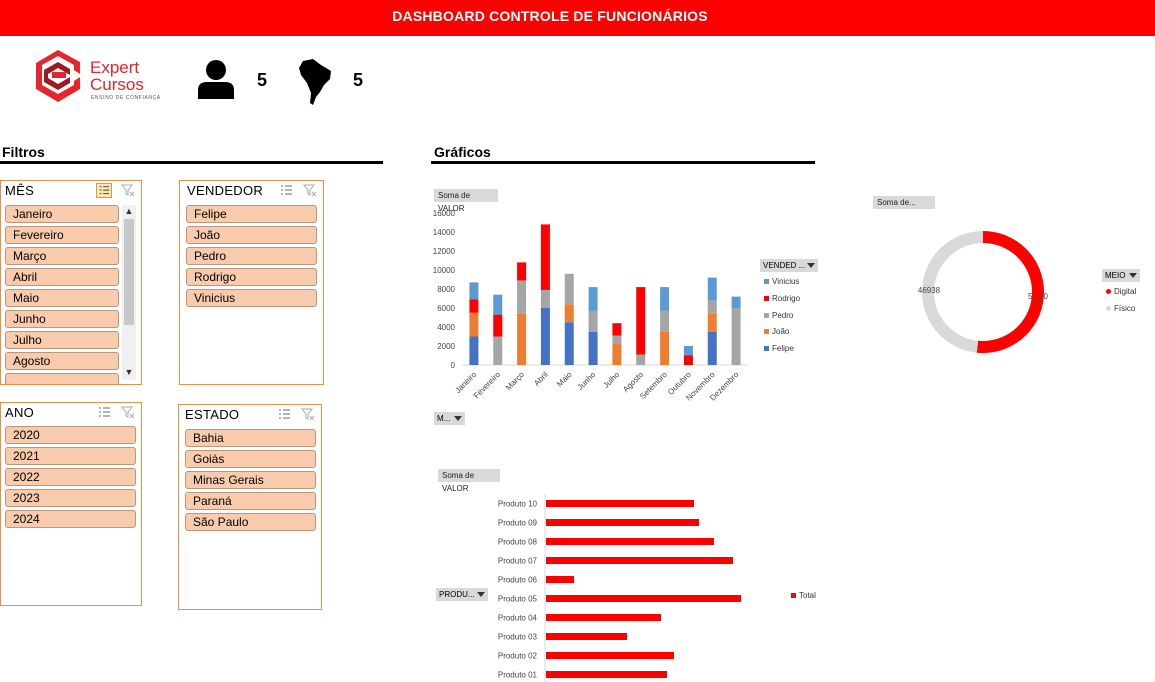 This screenshot has height=682, width=1155. Describe the element at coordinates (541, 379) in the screenshot. I see `x-tick-label: Abril` at that location.